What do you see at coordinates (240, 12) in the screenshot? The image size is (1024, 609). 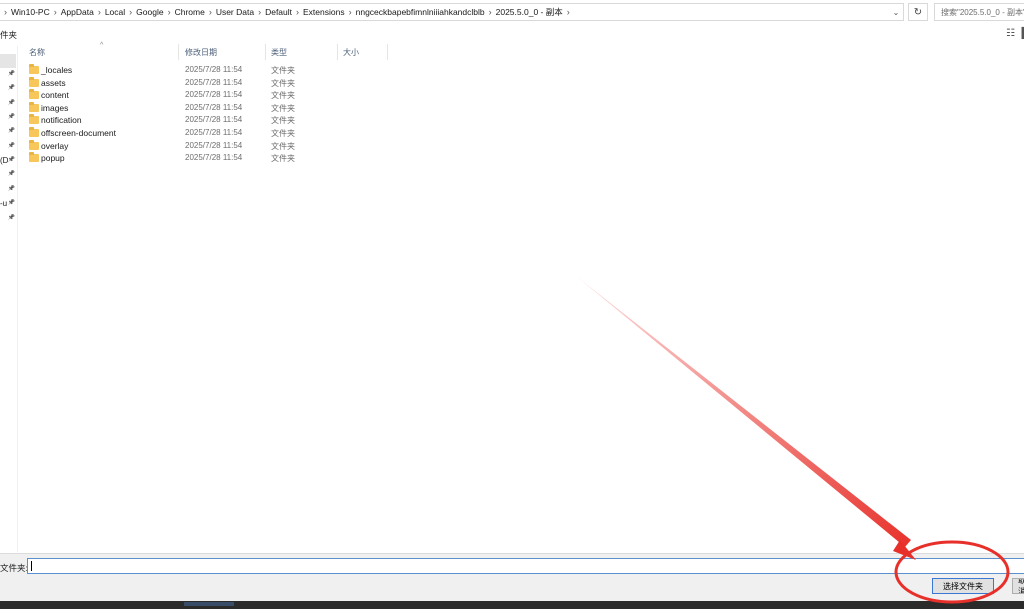 I see `breadcrumb-item: User Data ›` at bounding box center [240, 12].